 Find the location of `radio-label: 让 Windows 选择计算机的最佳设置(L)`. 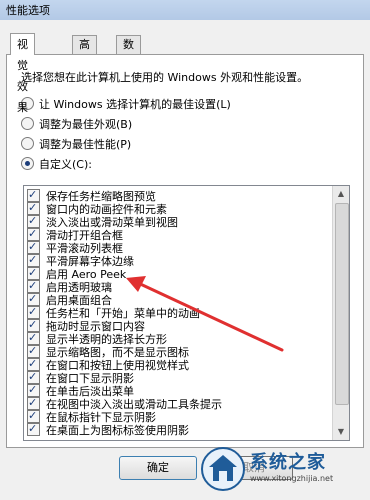

radio-label: 让 Windows 选择计算机的最佳设置(L) is located at coordinates (135, 104).